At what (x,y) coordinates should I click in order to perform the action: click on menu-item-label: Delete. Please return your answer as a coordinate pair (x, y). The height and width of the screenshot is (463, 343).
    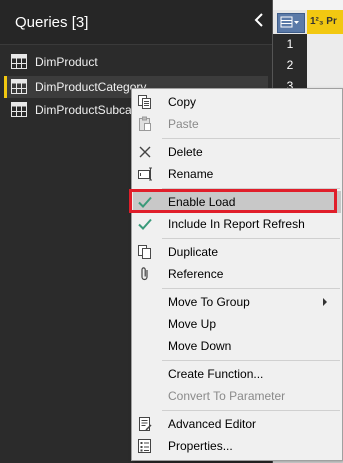
    Looking at the image, I should click on (185, 152).